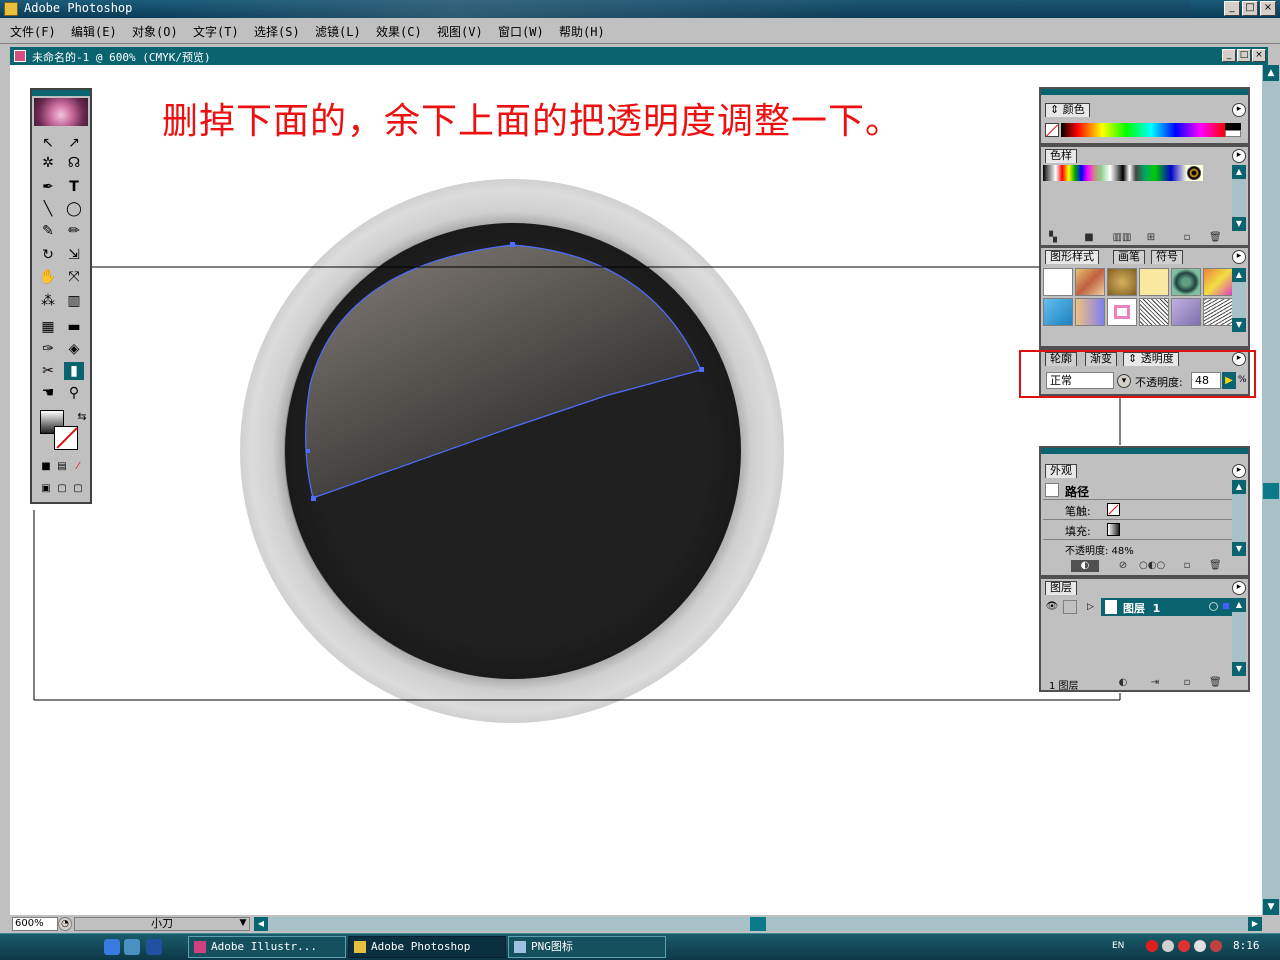  What do you see at coordinates (74, 255) in the screenshot?
I see `scale-tool-icon: ⇲` at bounding box center [74, 255].